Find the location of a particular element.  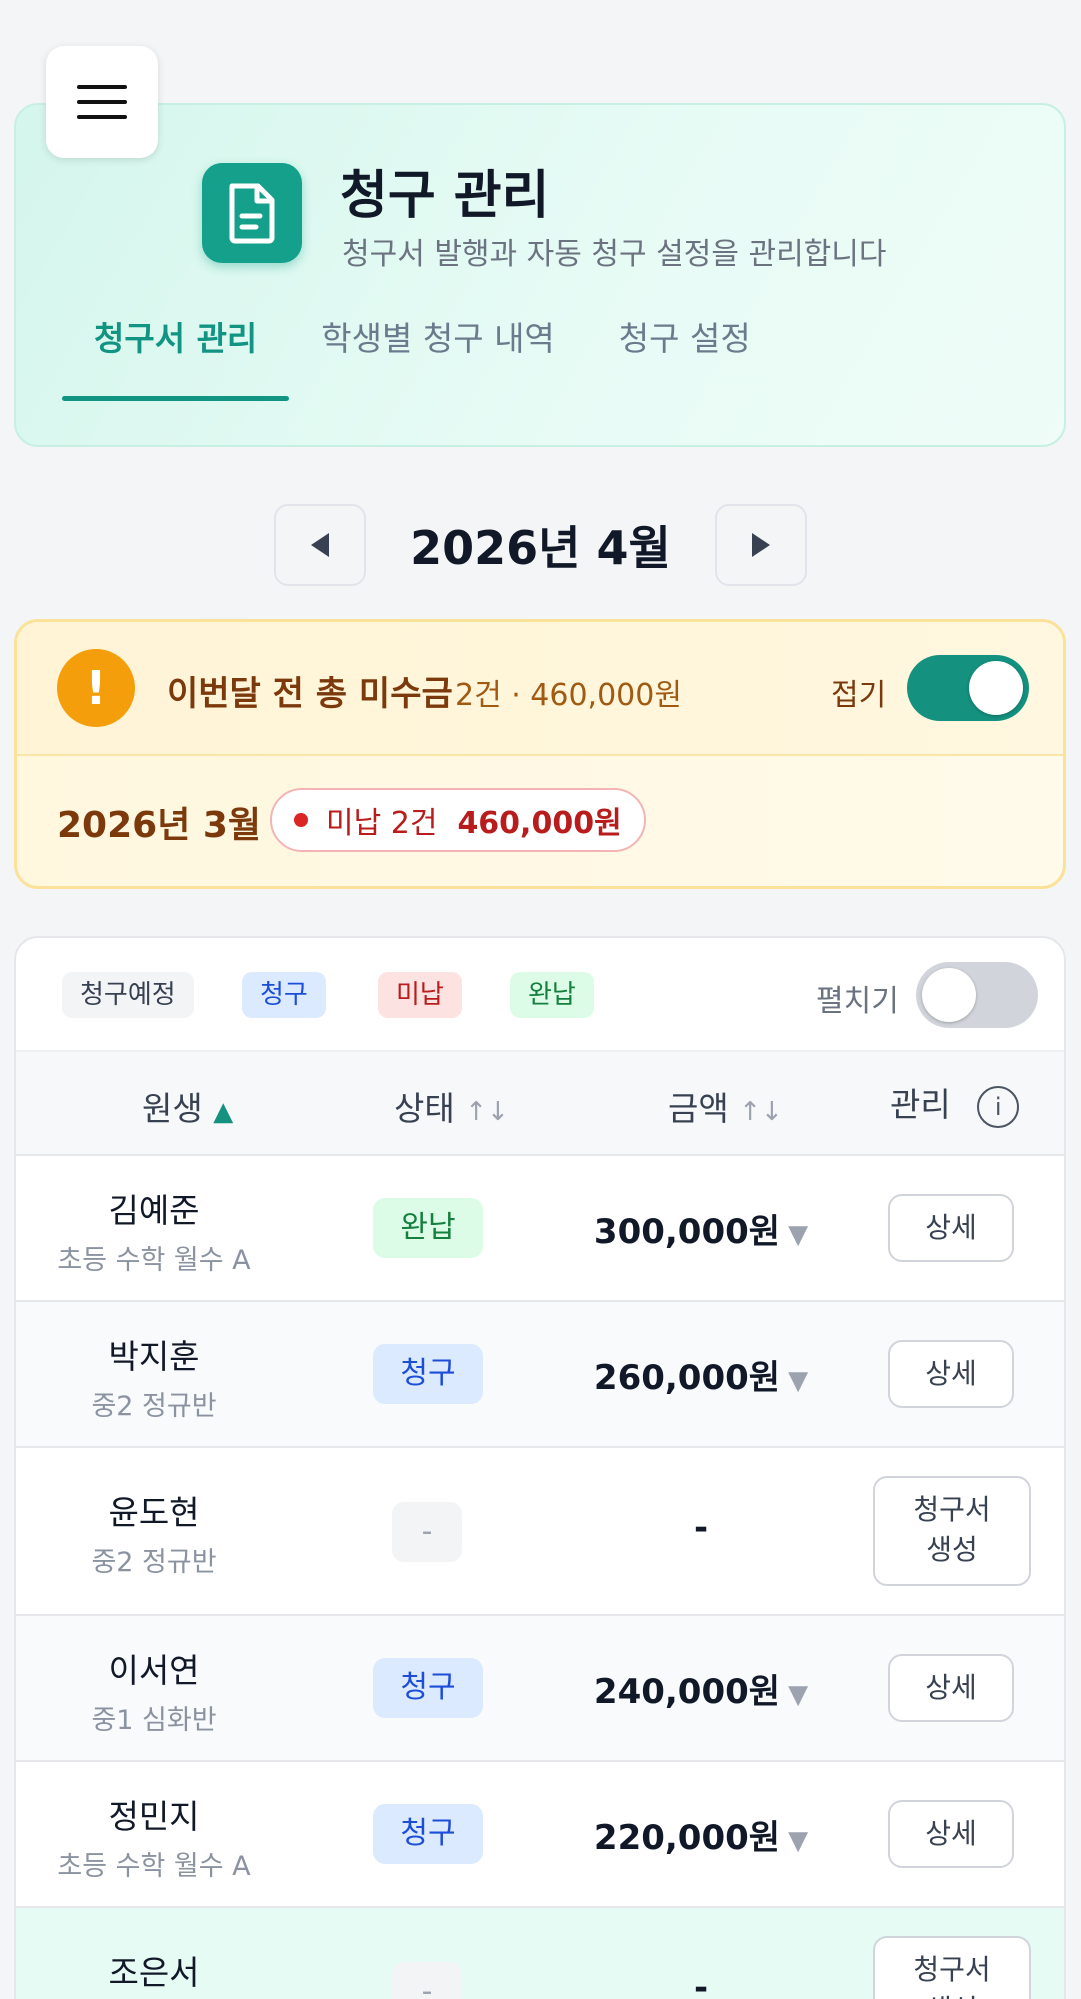

fold-label: 접기 is located at coordinates (859, 695).